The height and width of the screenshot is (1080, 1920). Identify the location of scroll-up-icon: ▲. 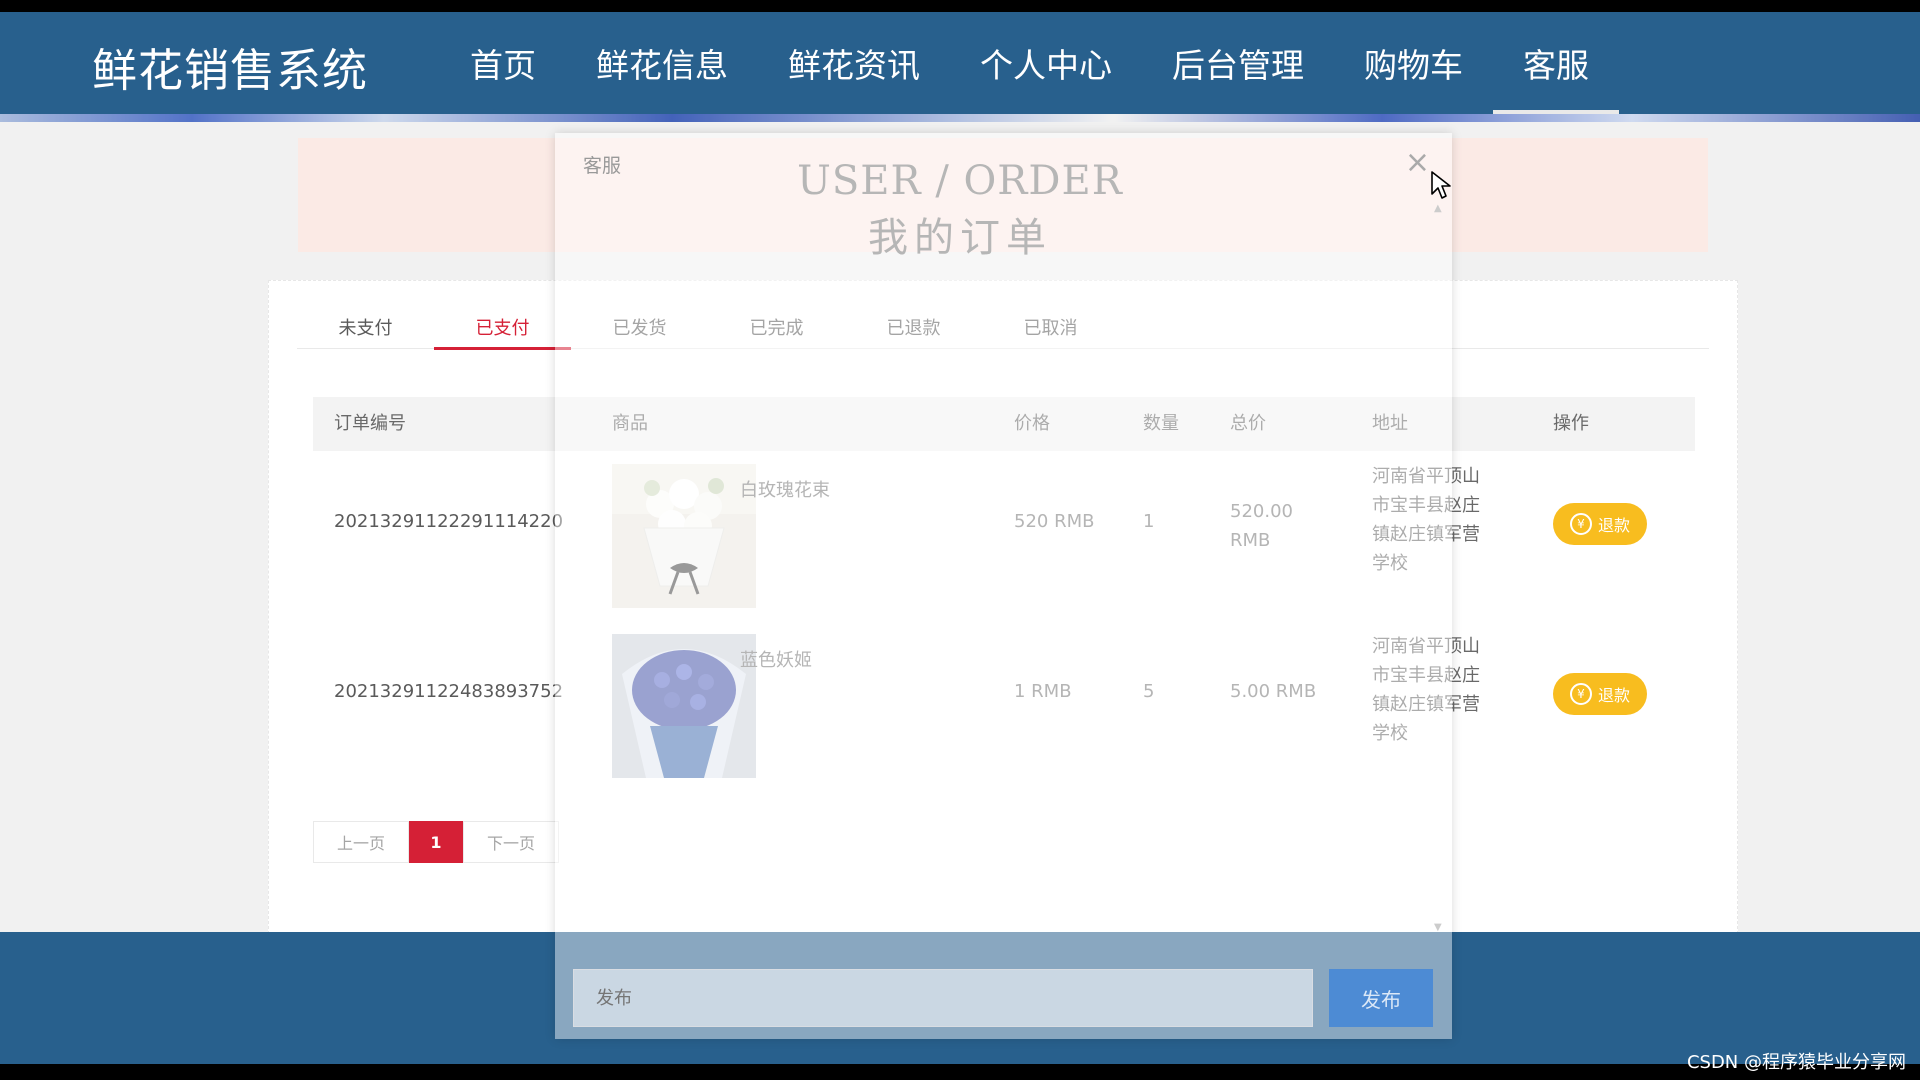
(1438, 208).